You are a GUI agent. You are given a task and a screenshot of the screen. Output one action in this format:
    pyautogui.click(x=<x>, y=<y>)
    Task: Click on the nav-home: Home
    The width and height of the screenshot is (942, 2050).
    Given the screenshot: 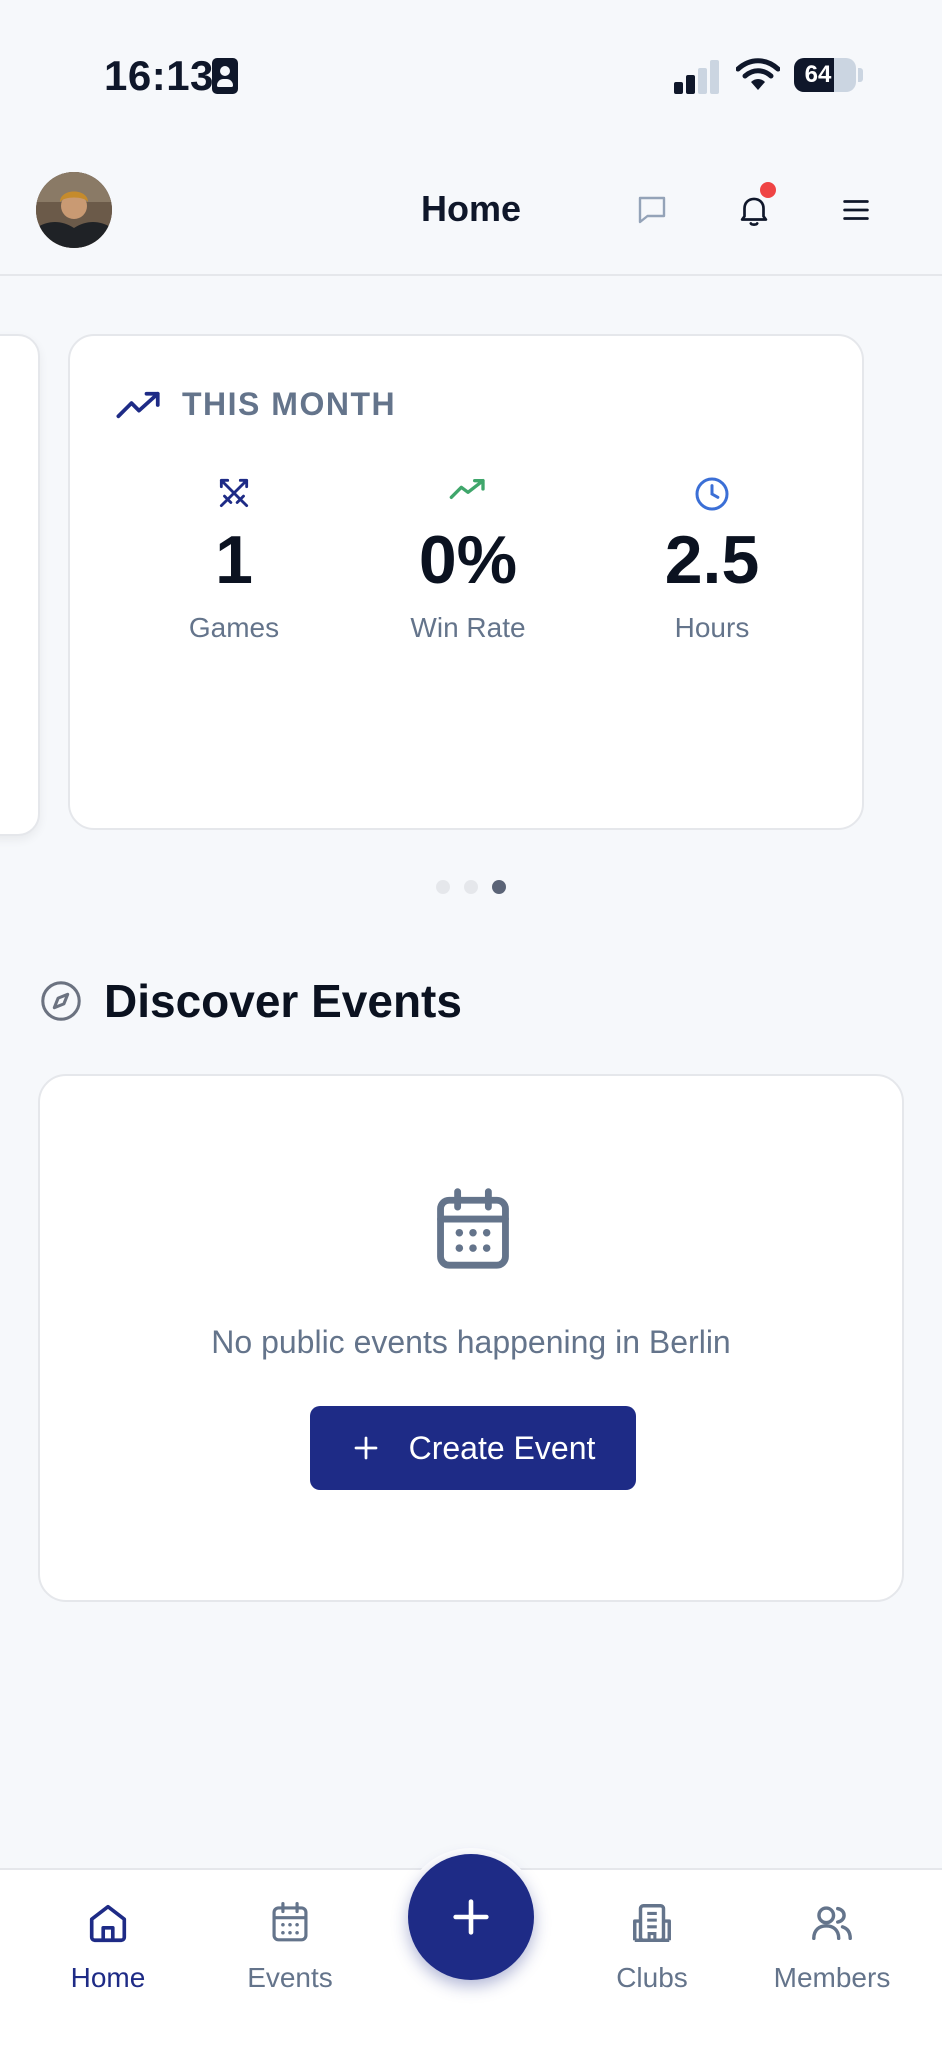 What is the action you would take?
    pyautogui.click(x=108, y=1947)
    